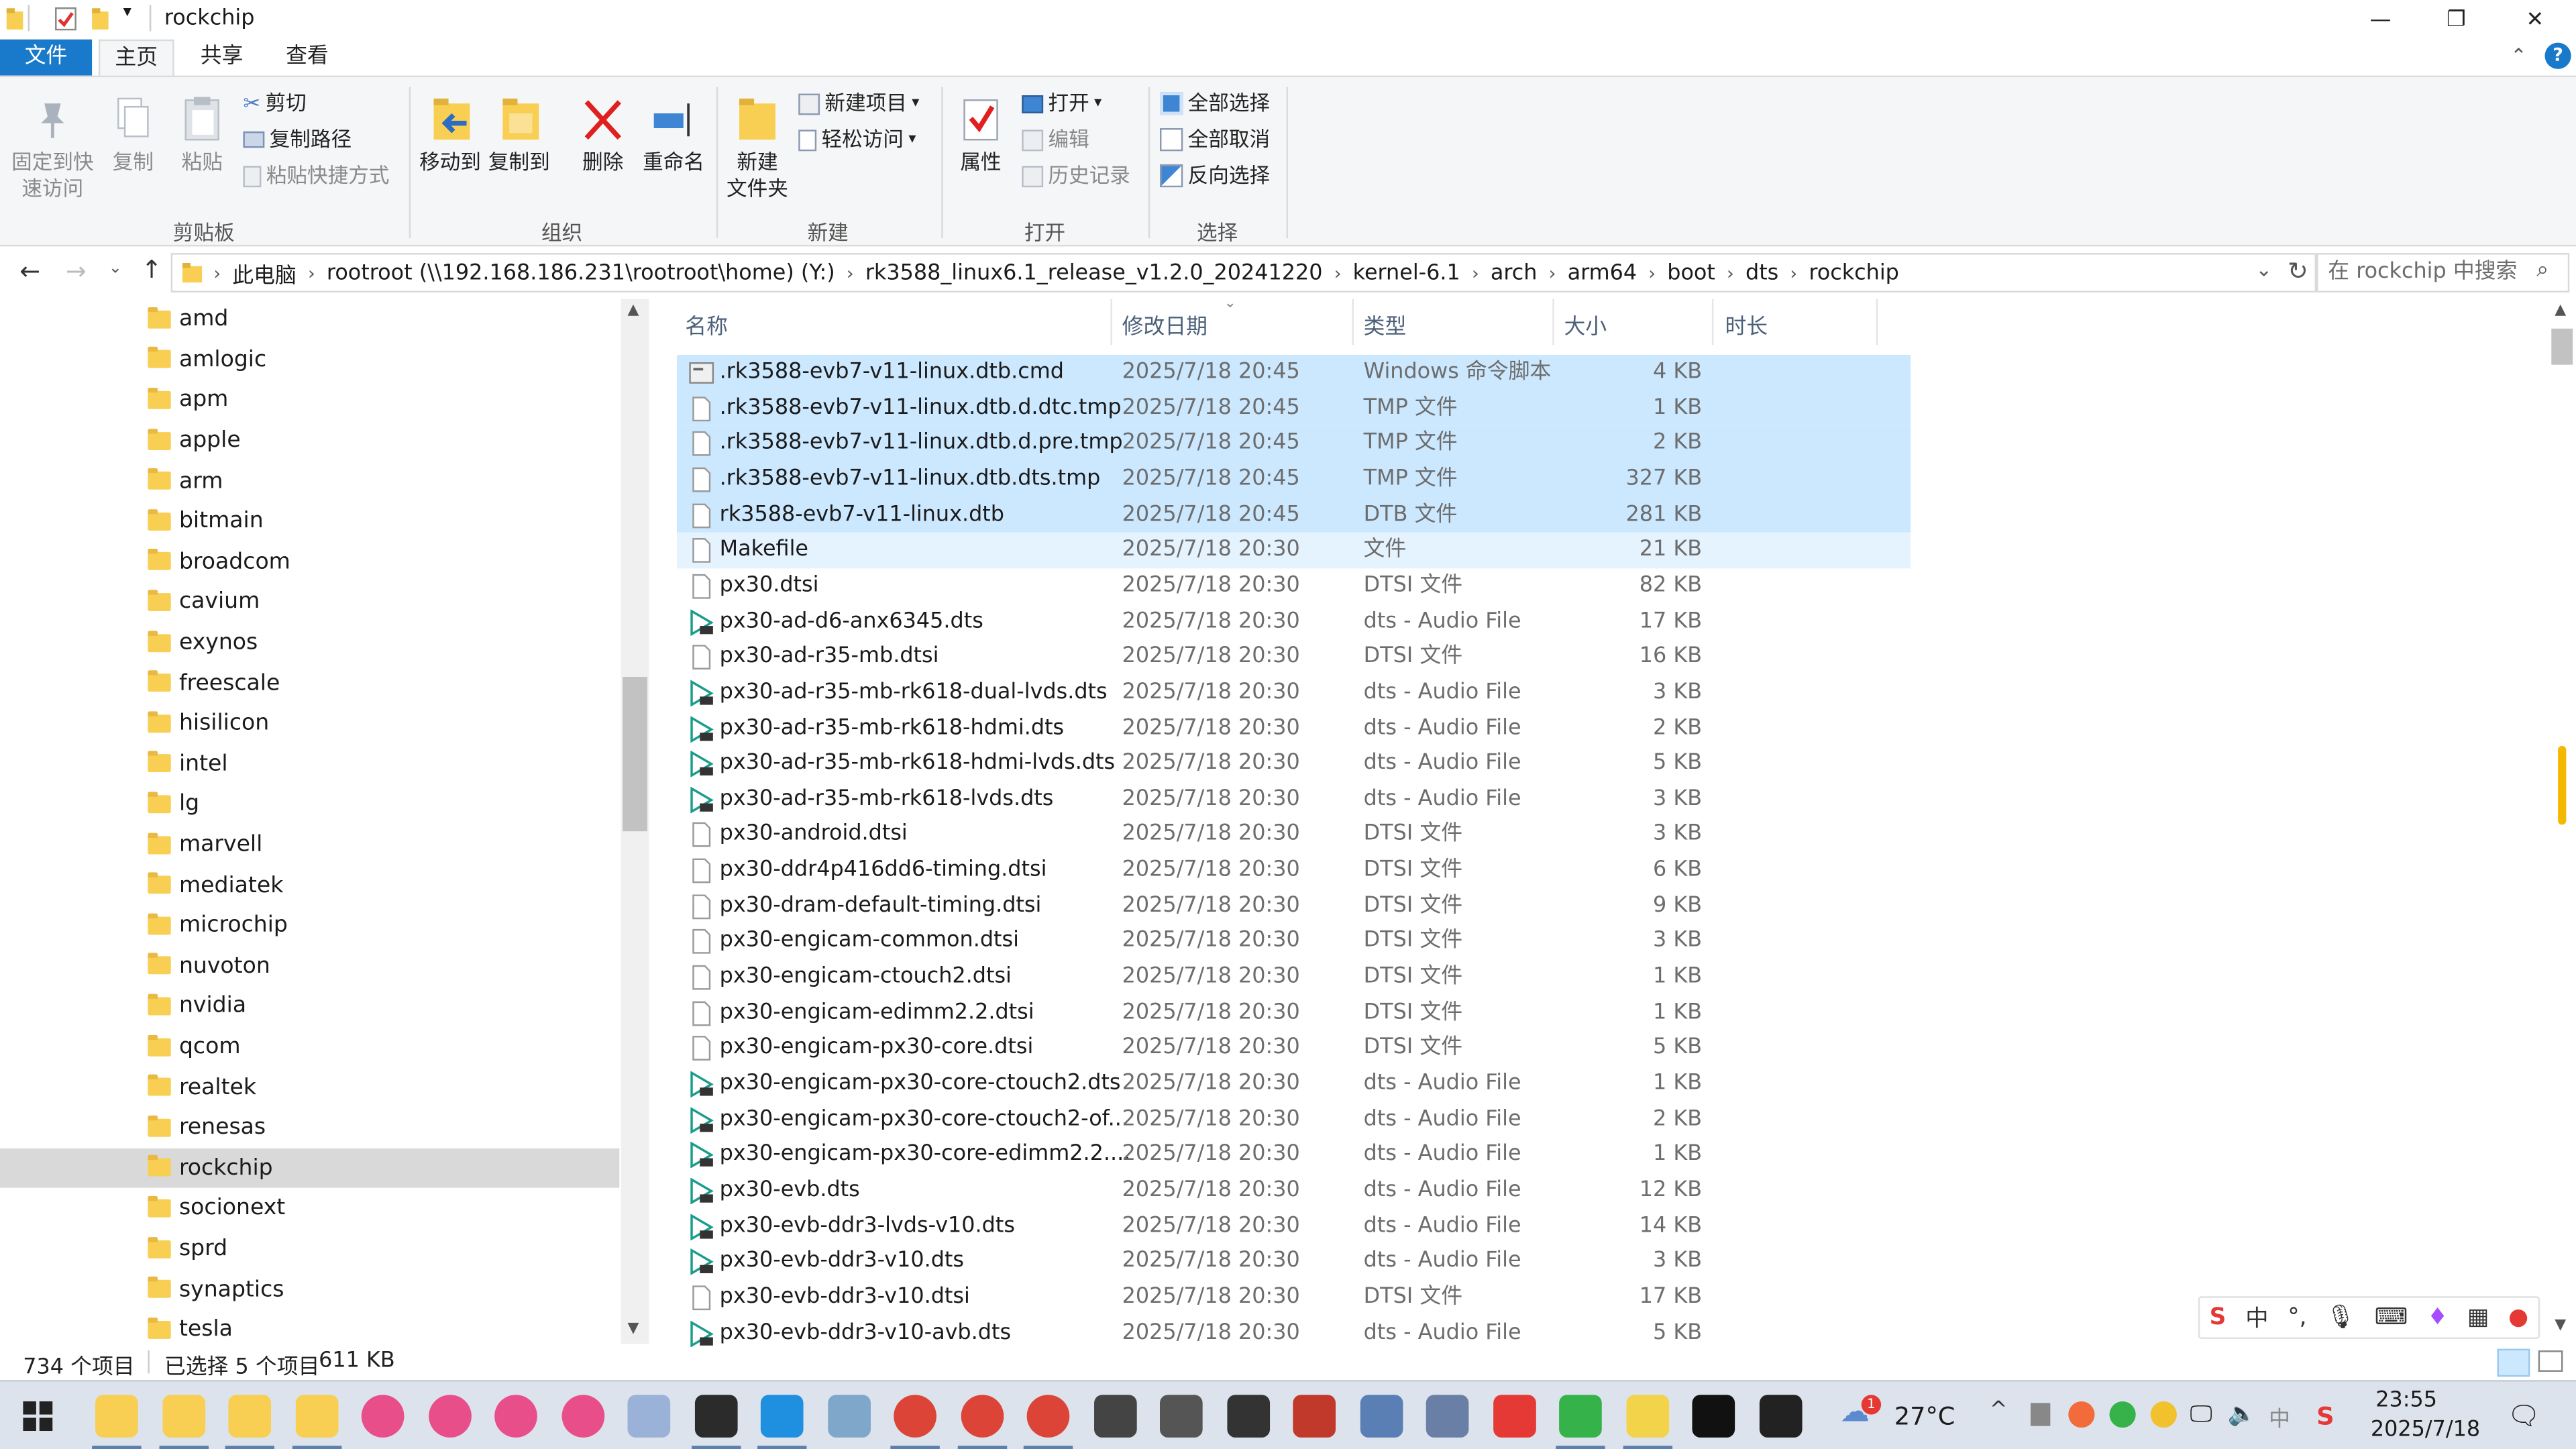 The image size is (2576, 1449). Describe the element at coordinates (2380, 20) in the screenshot. I see `minimize-button: —` at that location.